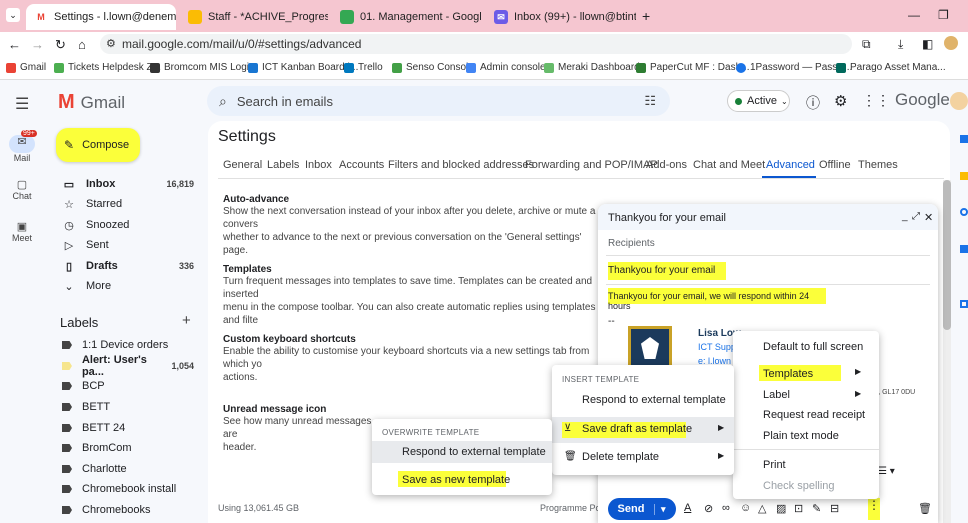 The width and height of the screenshot is (968, 523). I want to click on profile-avatar, so click(951, 43).